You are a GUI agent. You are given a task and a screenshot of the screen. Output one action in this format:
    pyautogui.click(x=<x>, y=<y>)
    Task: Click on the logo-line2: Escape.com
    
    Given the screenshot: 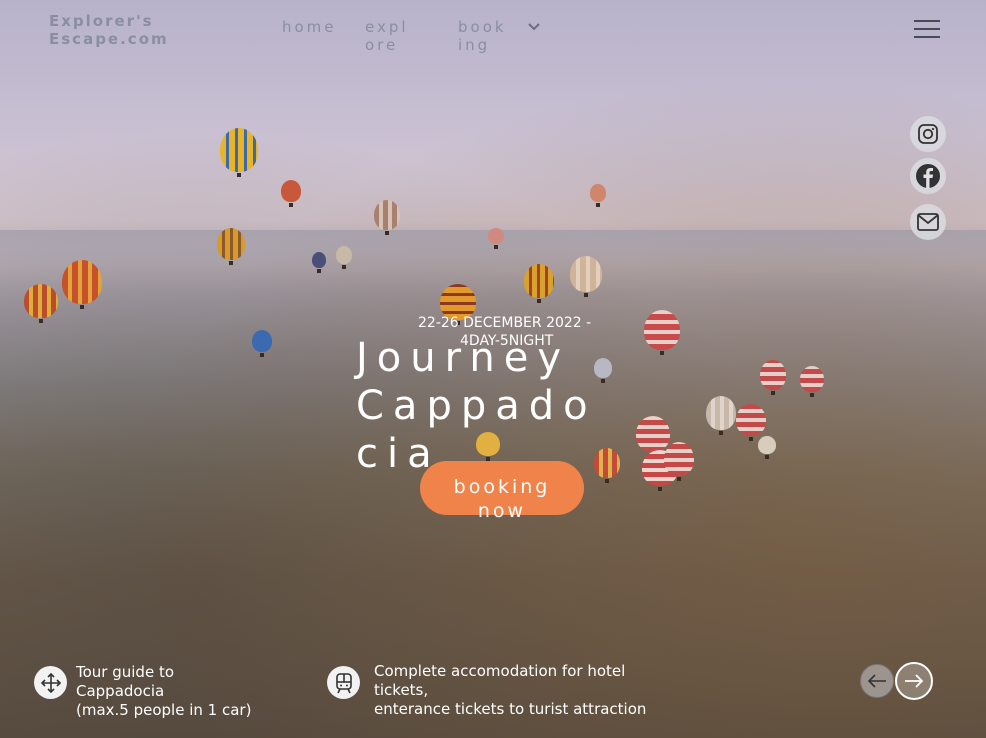 What is the action you would take?
    pyautogui.click(x=109, y=39)
    